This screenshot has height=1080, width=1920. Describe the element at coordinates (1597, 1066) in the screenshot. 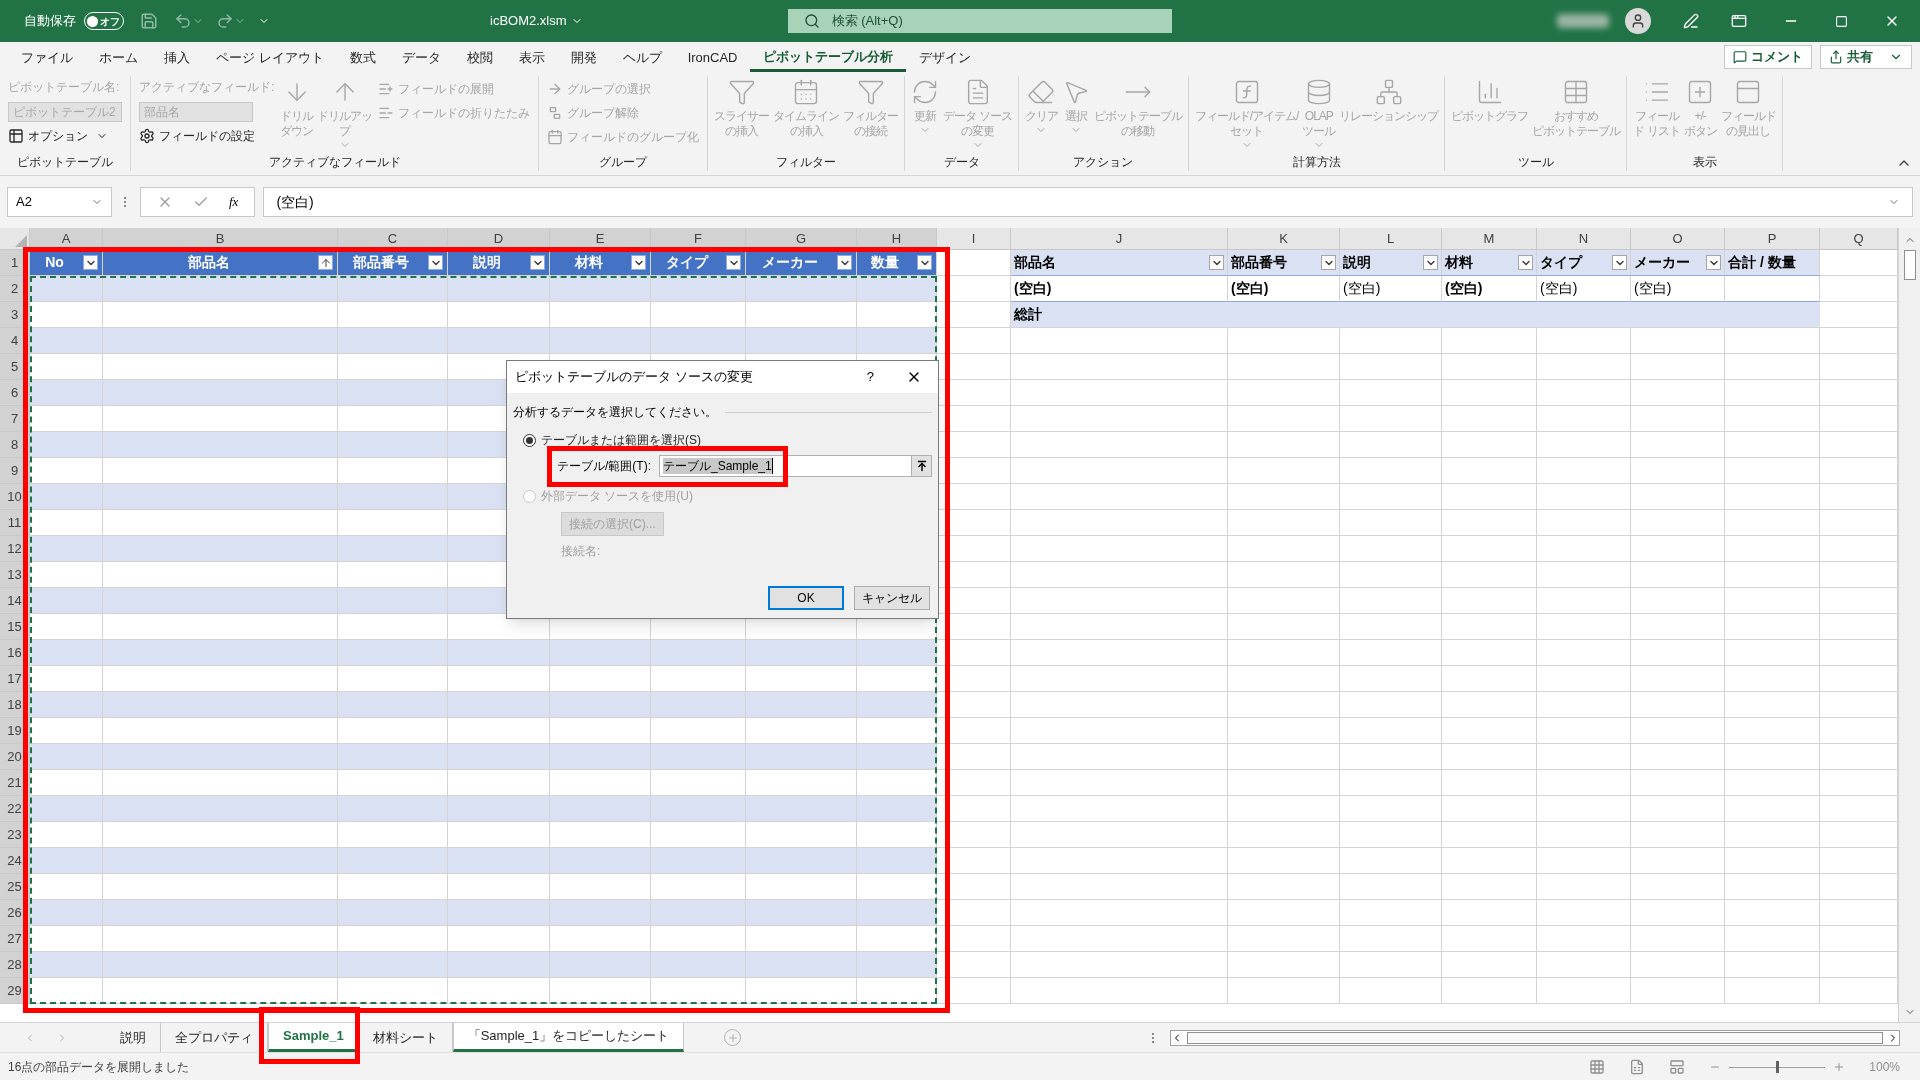

I see `normal-view-icon` at that location.